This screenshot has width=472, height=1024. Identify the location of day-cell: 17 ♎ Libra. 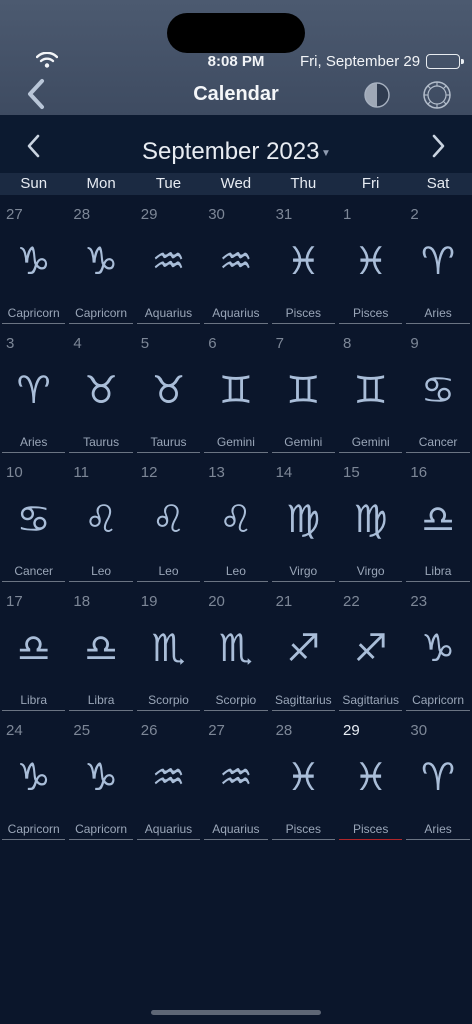
(33, 651).